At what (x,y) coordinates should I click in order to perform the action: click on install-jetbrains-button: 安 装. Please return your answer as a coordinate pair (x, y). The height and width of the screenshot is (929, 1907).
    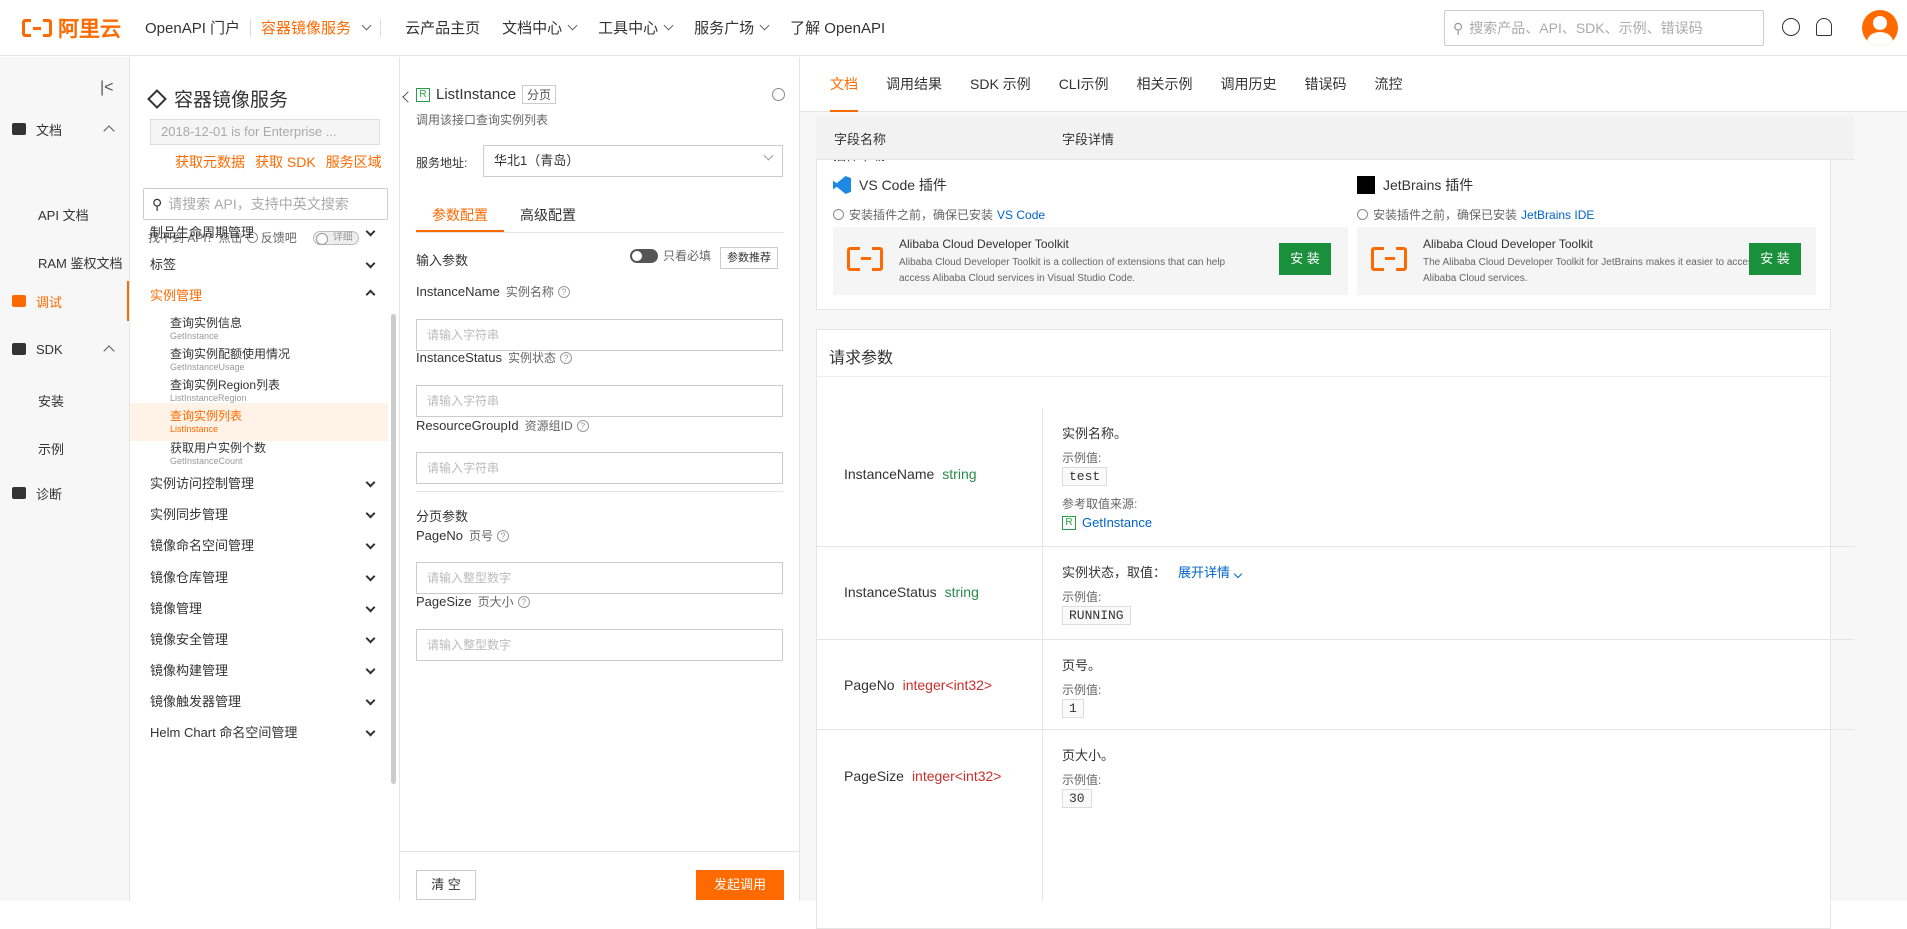
    Looking at the image, I should click on (1775, 259).